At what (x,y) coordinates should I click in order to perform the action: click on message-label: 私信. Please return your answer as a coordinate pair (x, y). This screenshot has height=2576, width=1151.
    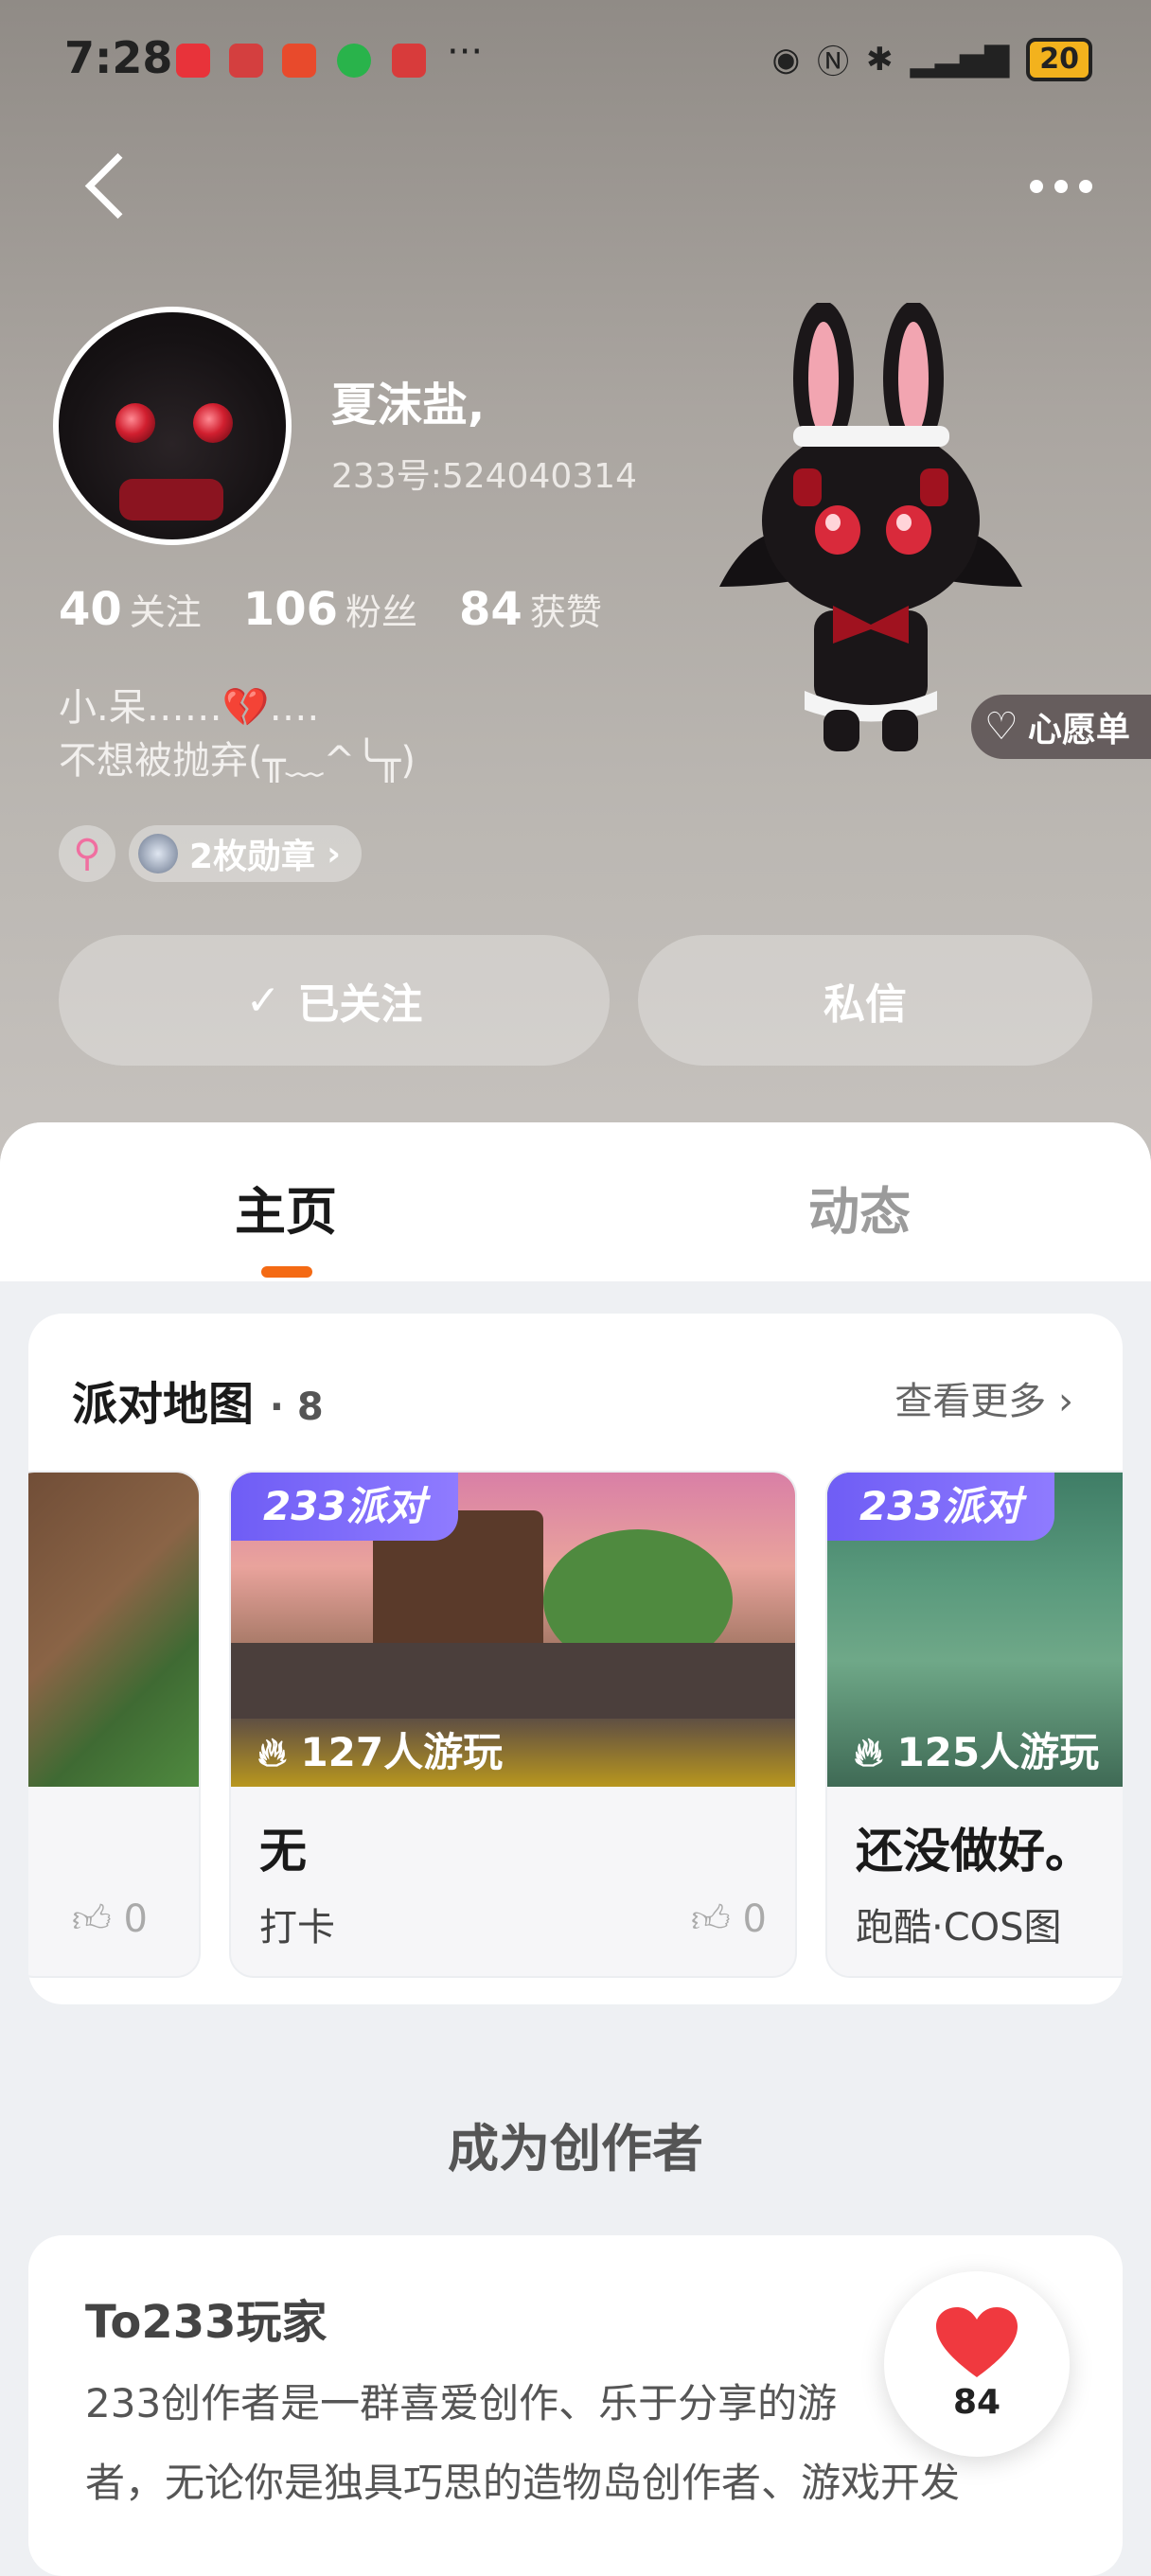
    Looking at the image, I should click on (865, 1004).